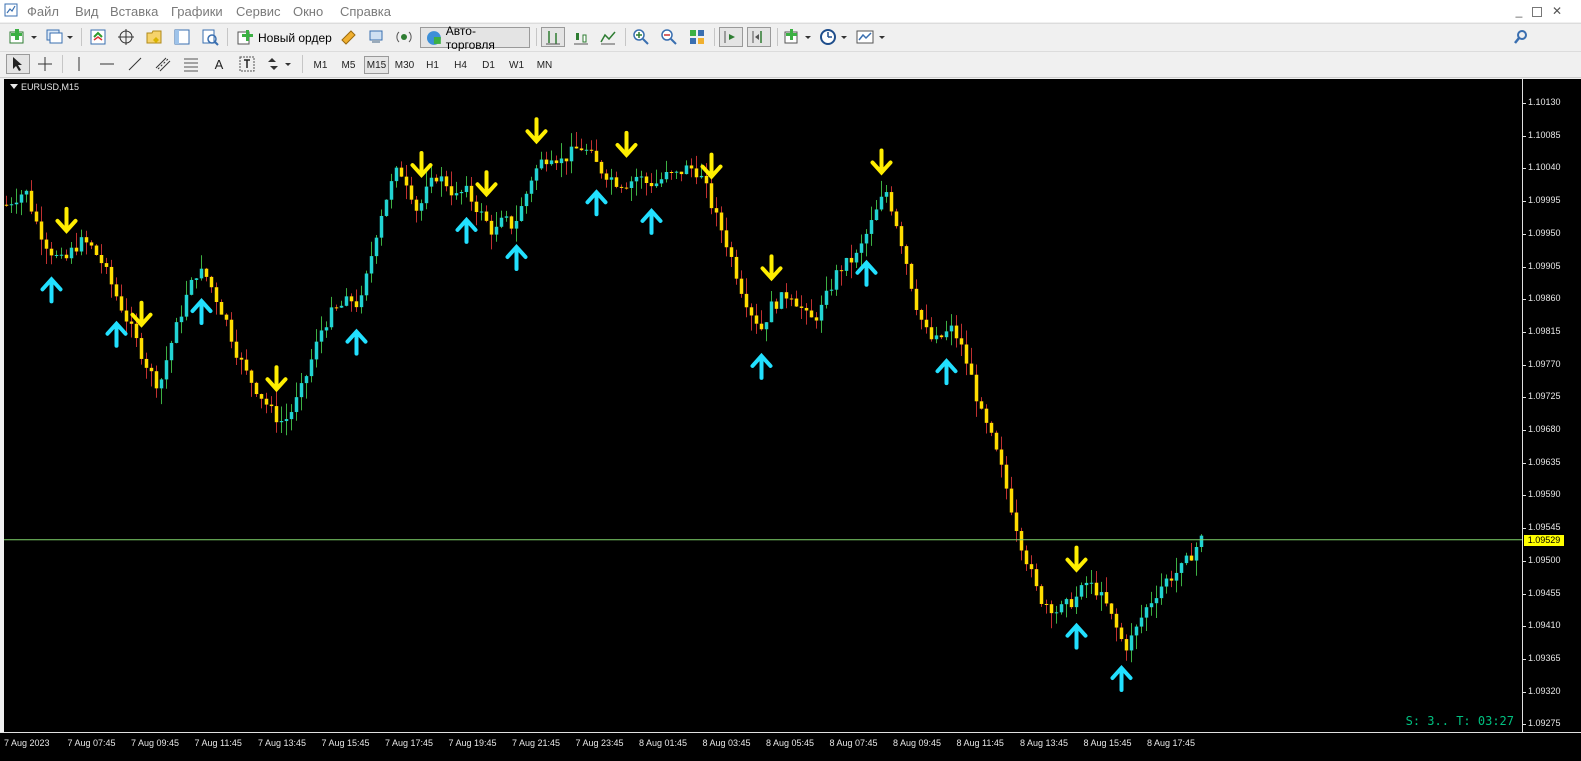 Image resolution: width=1581 pixels, height=761 pixels. Describe the element at coordinates (544, 65) in the screenshot. I see `timeframe-mn: MN` at that location.